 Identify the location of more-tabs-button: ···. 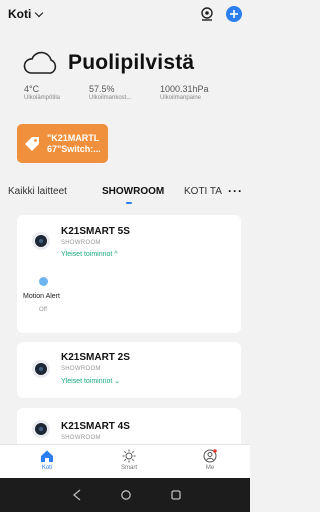
(235, 191).